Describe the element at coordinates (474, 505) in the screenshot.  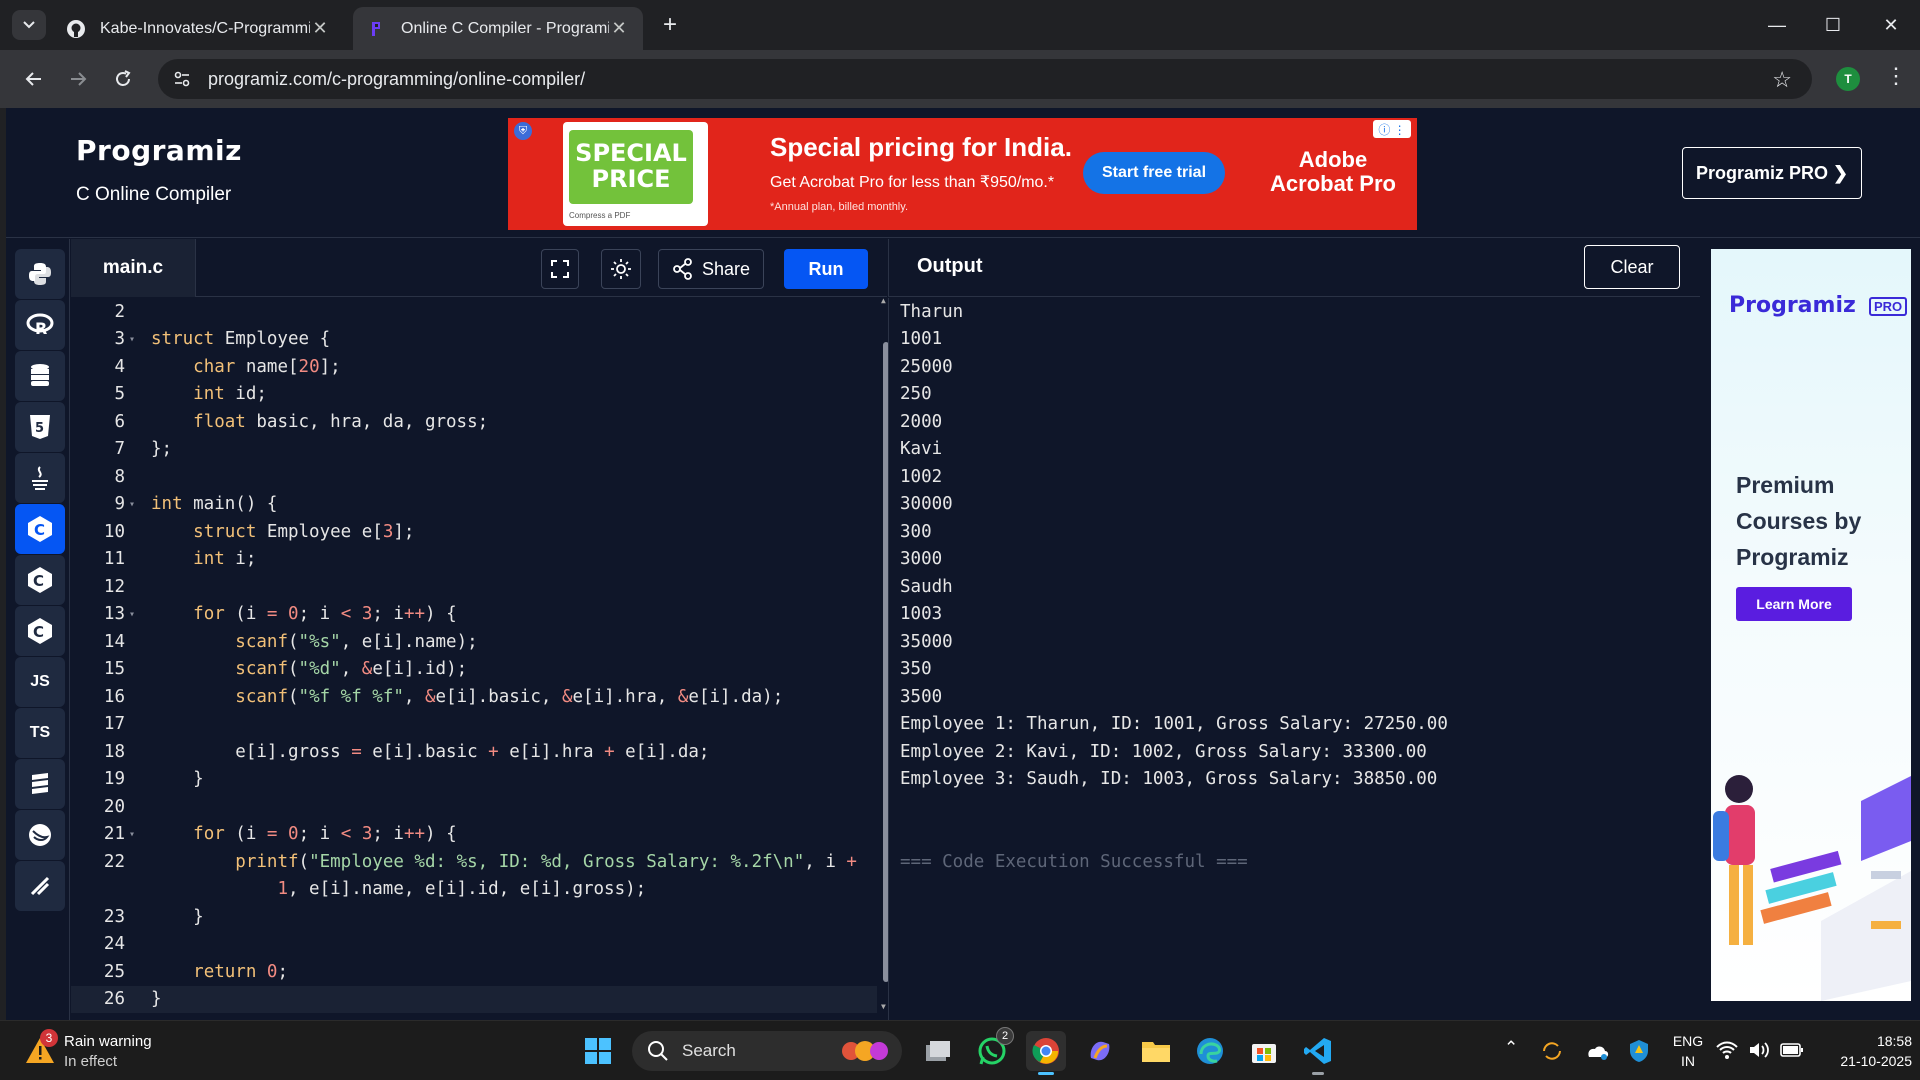
I see `code-line: 9 ▾ int main() {` at that location.